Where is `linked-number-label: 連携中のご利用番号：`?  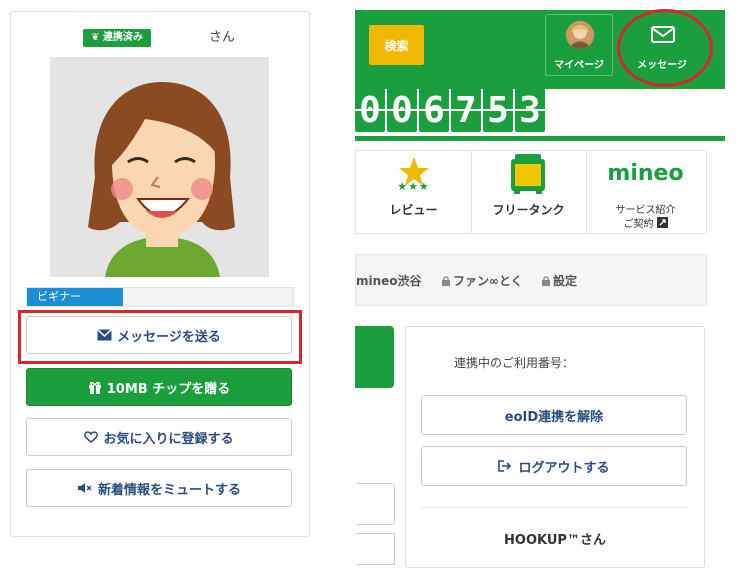
linked-number-label: 連携中のご利用番号： is located at coordinates (514, 363).